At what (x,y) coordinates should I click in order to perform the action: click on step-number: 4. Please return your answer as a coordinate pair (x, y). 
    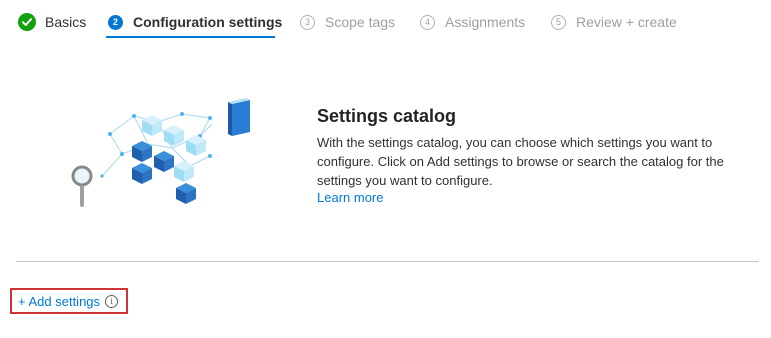
    Looking at the image, I should click on (427, 22).